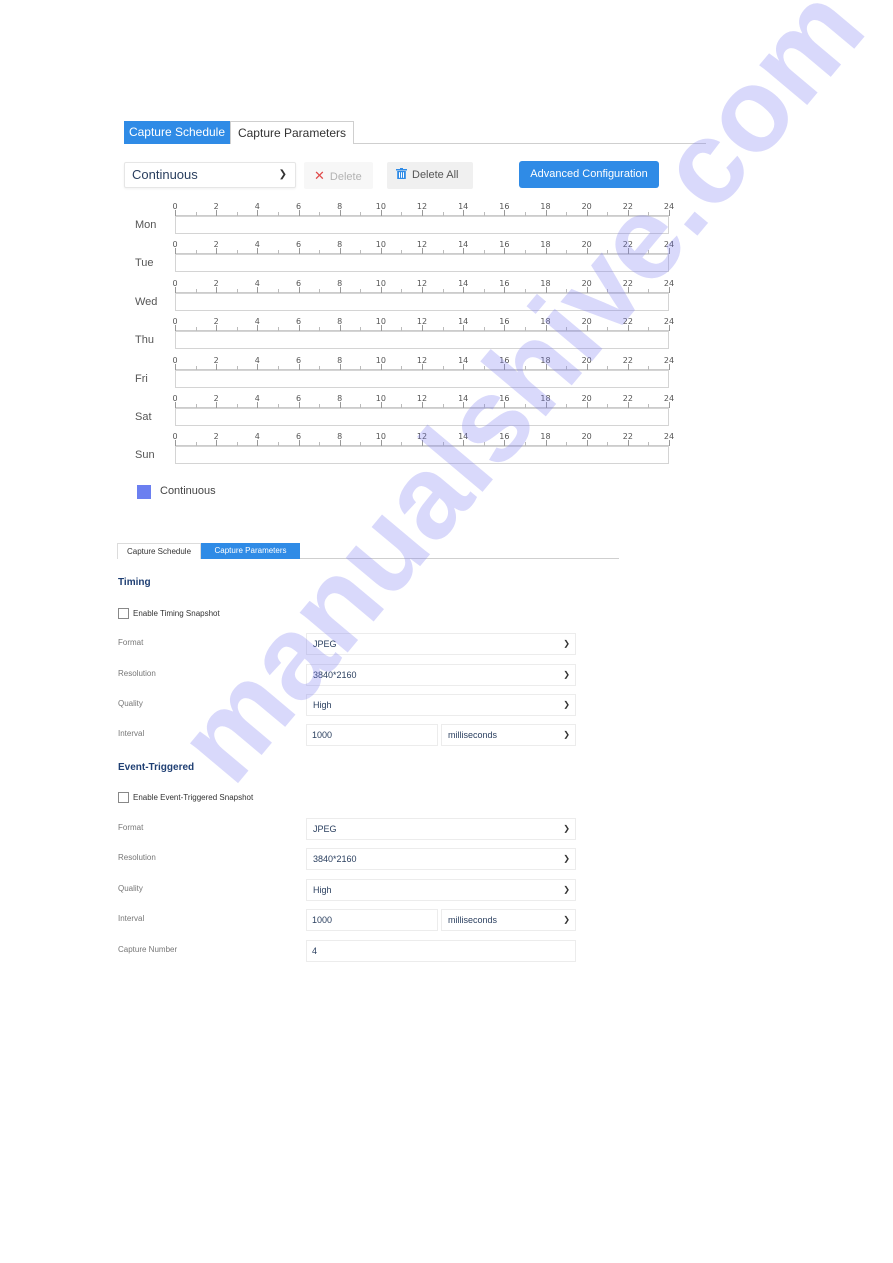 The image size is (893, 1263). Describe the element at coordinates (422, 301) in the screenshot. I see `schedule-bar-wed` at that location.